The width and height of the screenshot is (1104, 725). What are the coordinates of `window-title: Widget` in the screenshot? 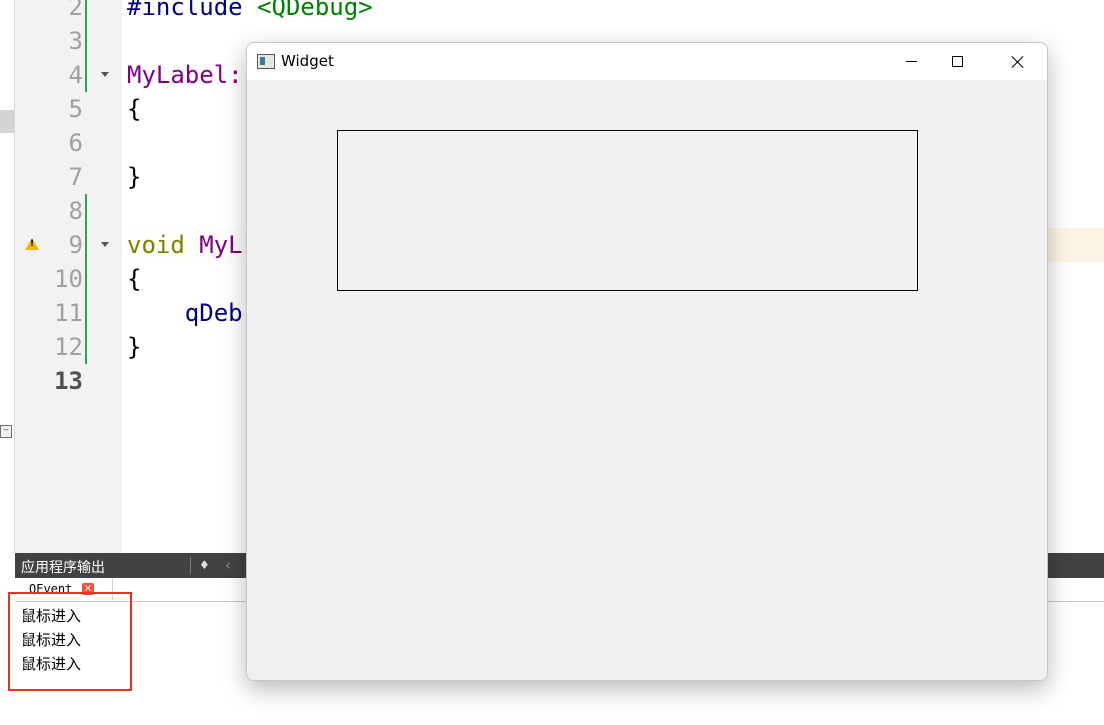 It's located at (307, 61).